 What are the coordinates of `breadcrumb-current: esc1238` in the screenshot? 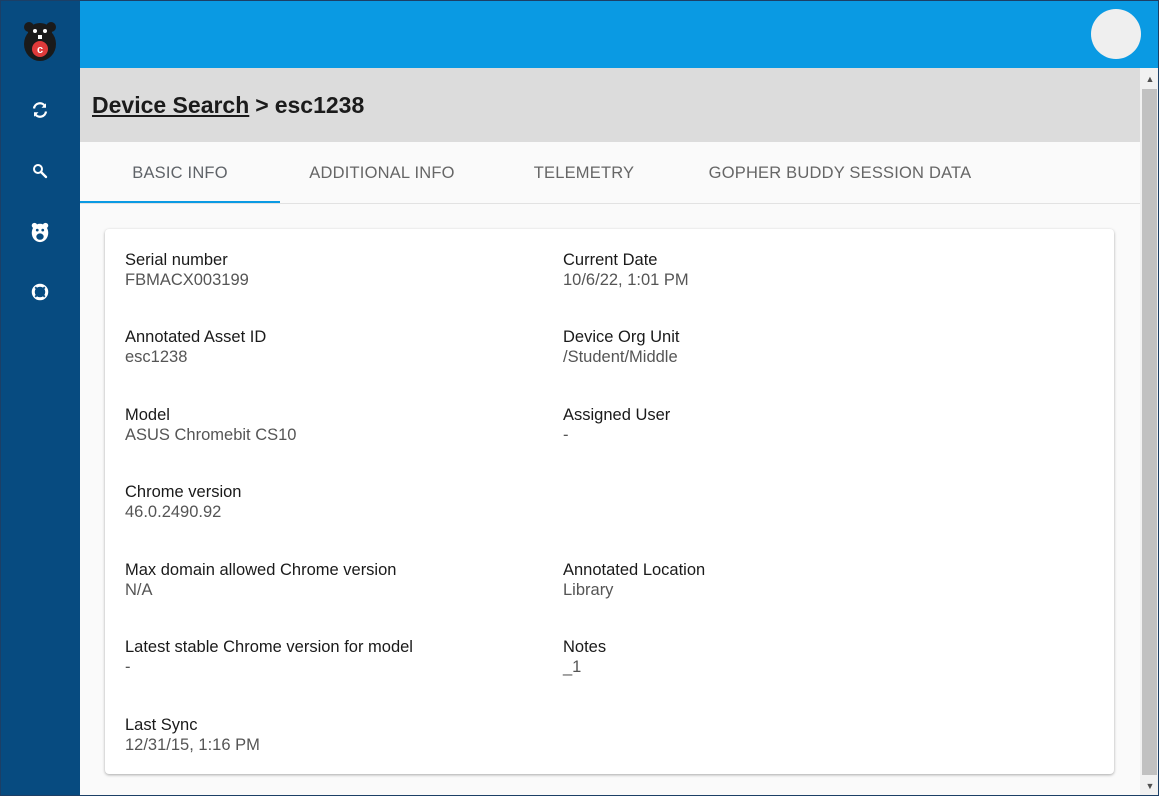 It's located at (319, 104).